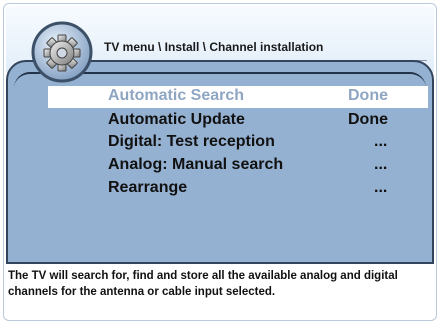  What do you see at coordinates (214, 47) in the screenshot?
I see `breadcrumb: TV menu \ Install \ Channel installation` at bounding box center [214, 47].